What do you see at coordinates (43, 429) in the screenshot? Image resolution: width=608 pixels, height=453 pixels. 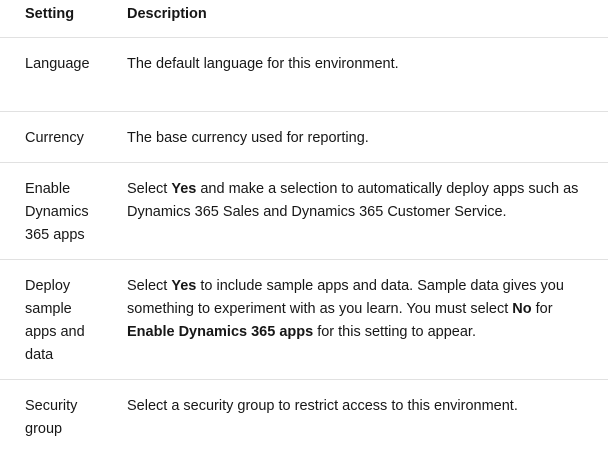 I see `setting-name-line: group` at bounding box center [43, 429].